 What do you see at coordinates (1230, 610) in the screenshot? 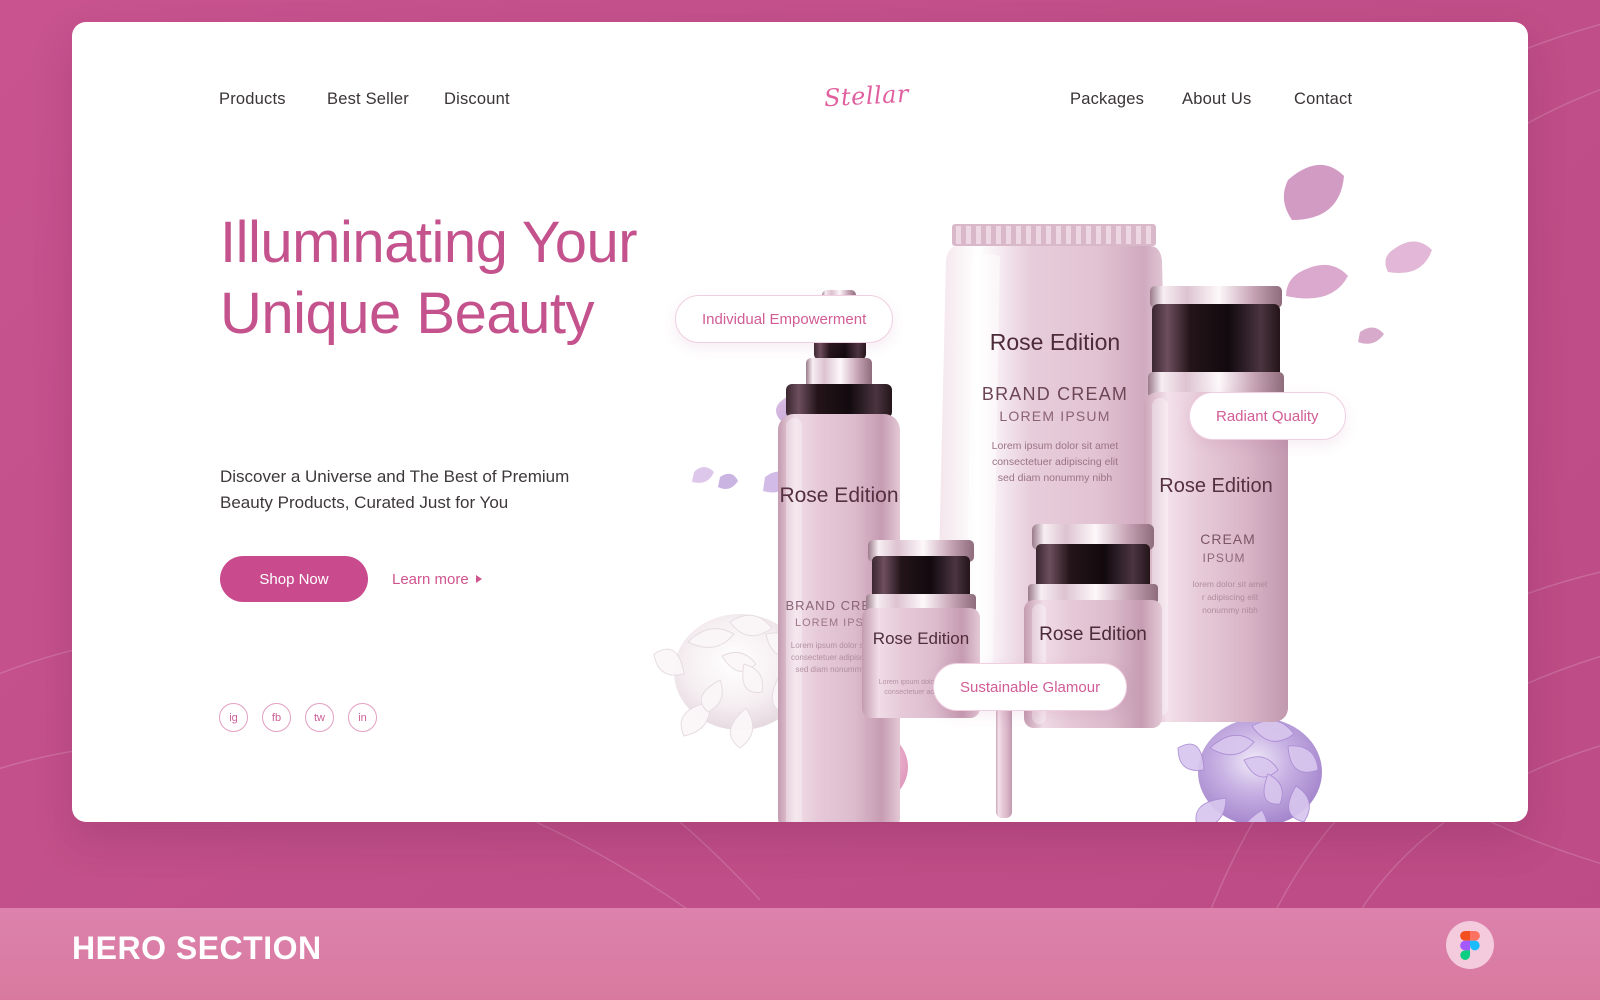
I see `svg-text: nonummy nibh` at bounding box center [1230, 610].